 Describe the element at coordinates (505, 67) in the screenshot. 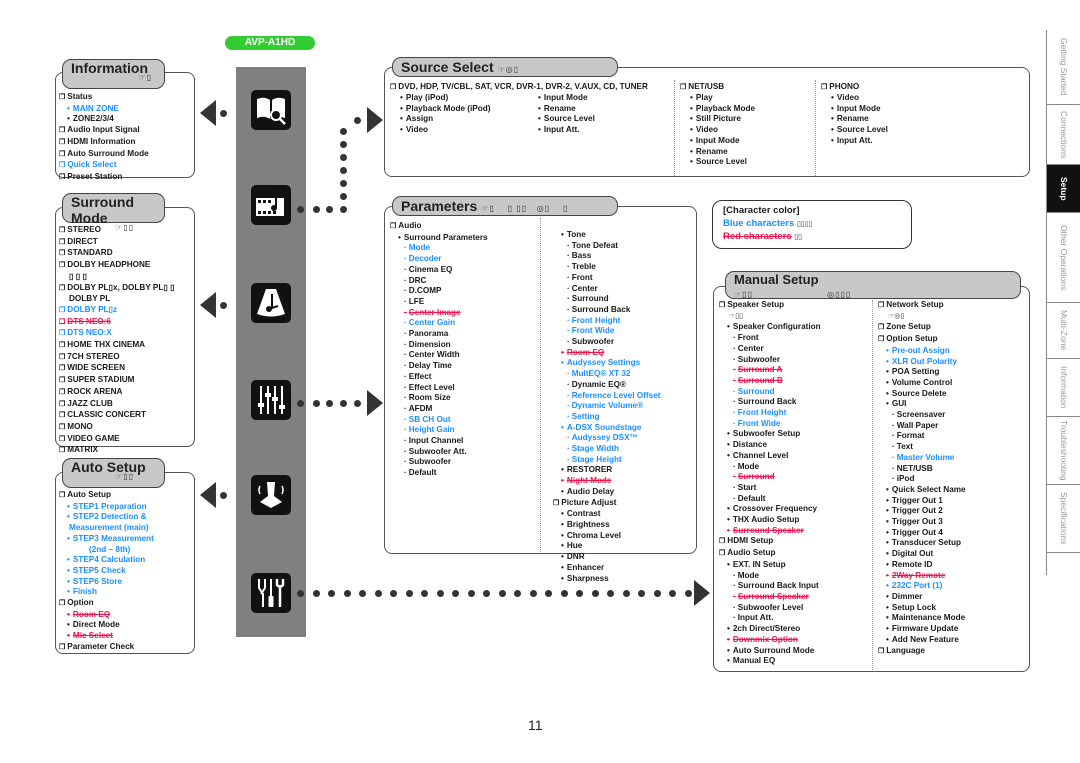

I see `source-select-tab: Source Select ☞◎▯` at that location.